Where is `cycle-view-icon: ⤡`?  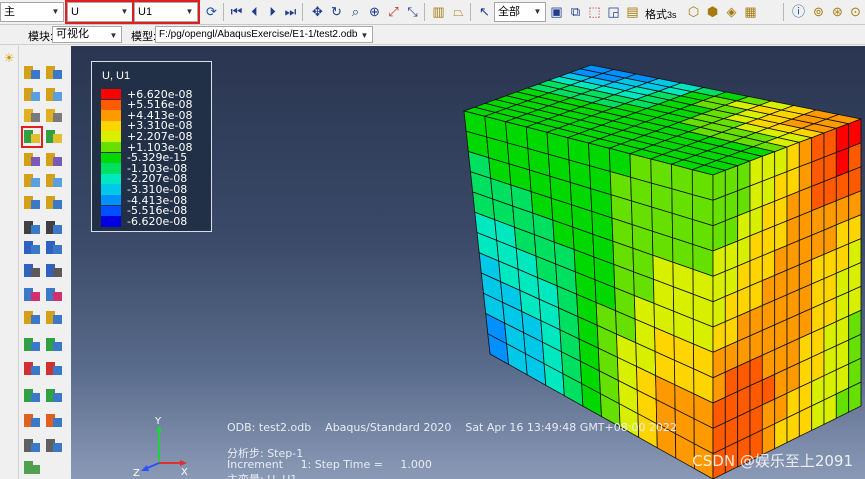 cycle-view-icon: ⤡ is located at coordinates (412, 12).